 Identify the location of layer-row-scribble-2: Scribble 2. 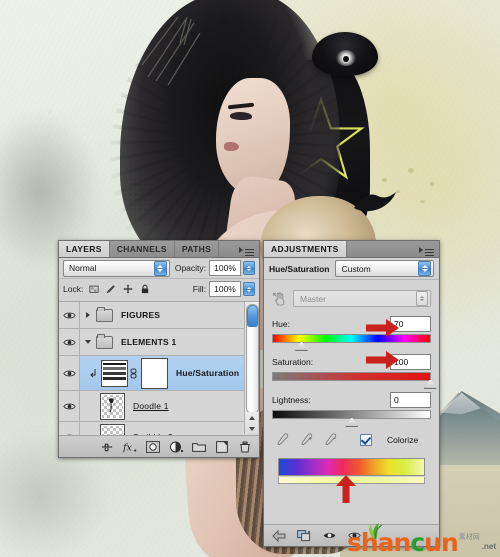
(159, 428).